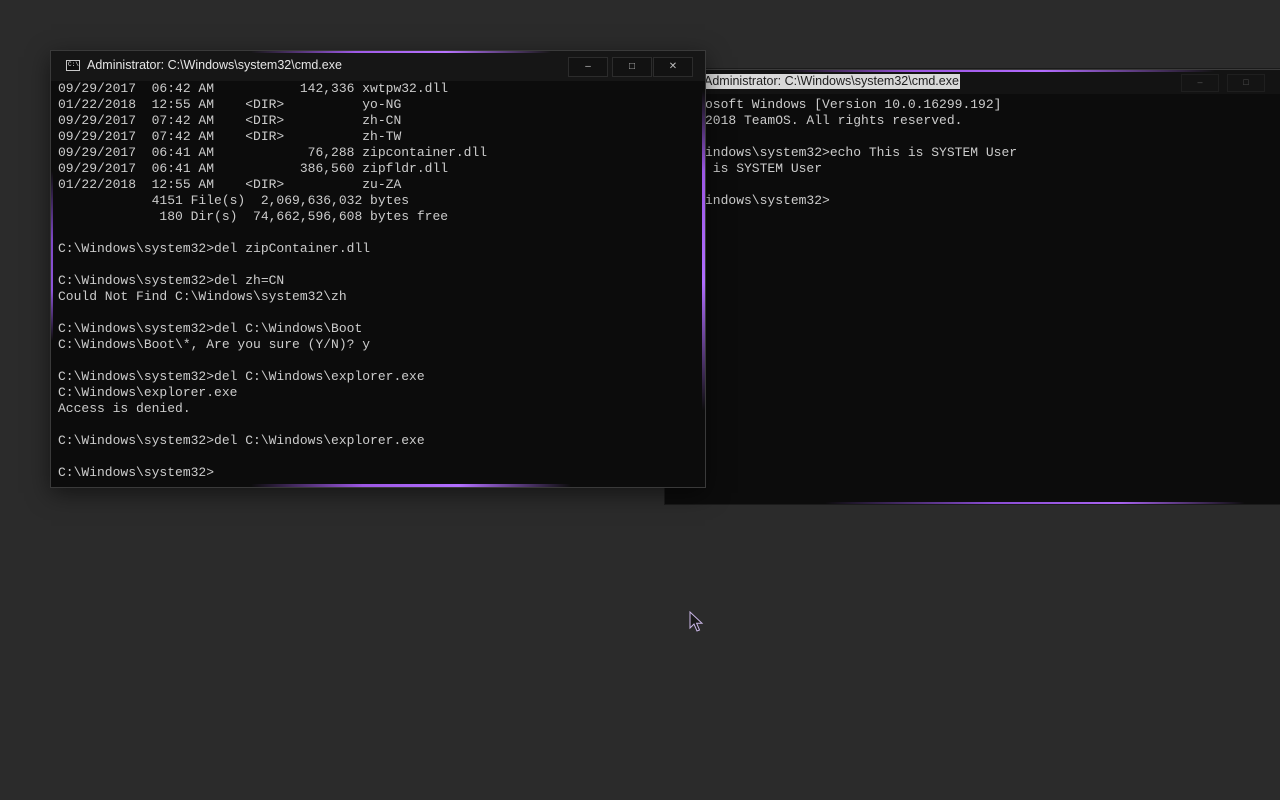 Image resolution: width=1280 pixels, height=800 pixels. What do you see at coordinates (214, 344) in the screenshot?
I see `console-line: C:\Windows\Boot\*, Are you sure (Y/N)? y` at bounding box center [214, 344].